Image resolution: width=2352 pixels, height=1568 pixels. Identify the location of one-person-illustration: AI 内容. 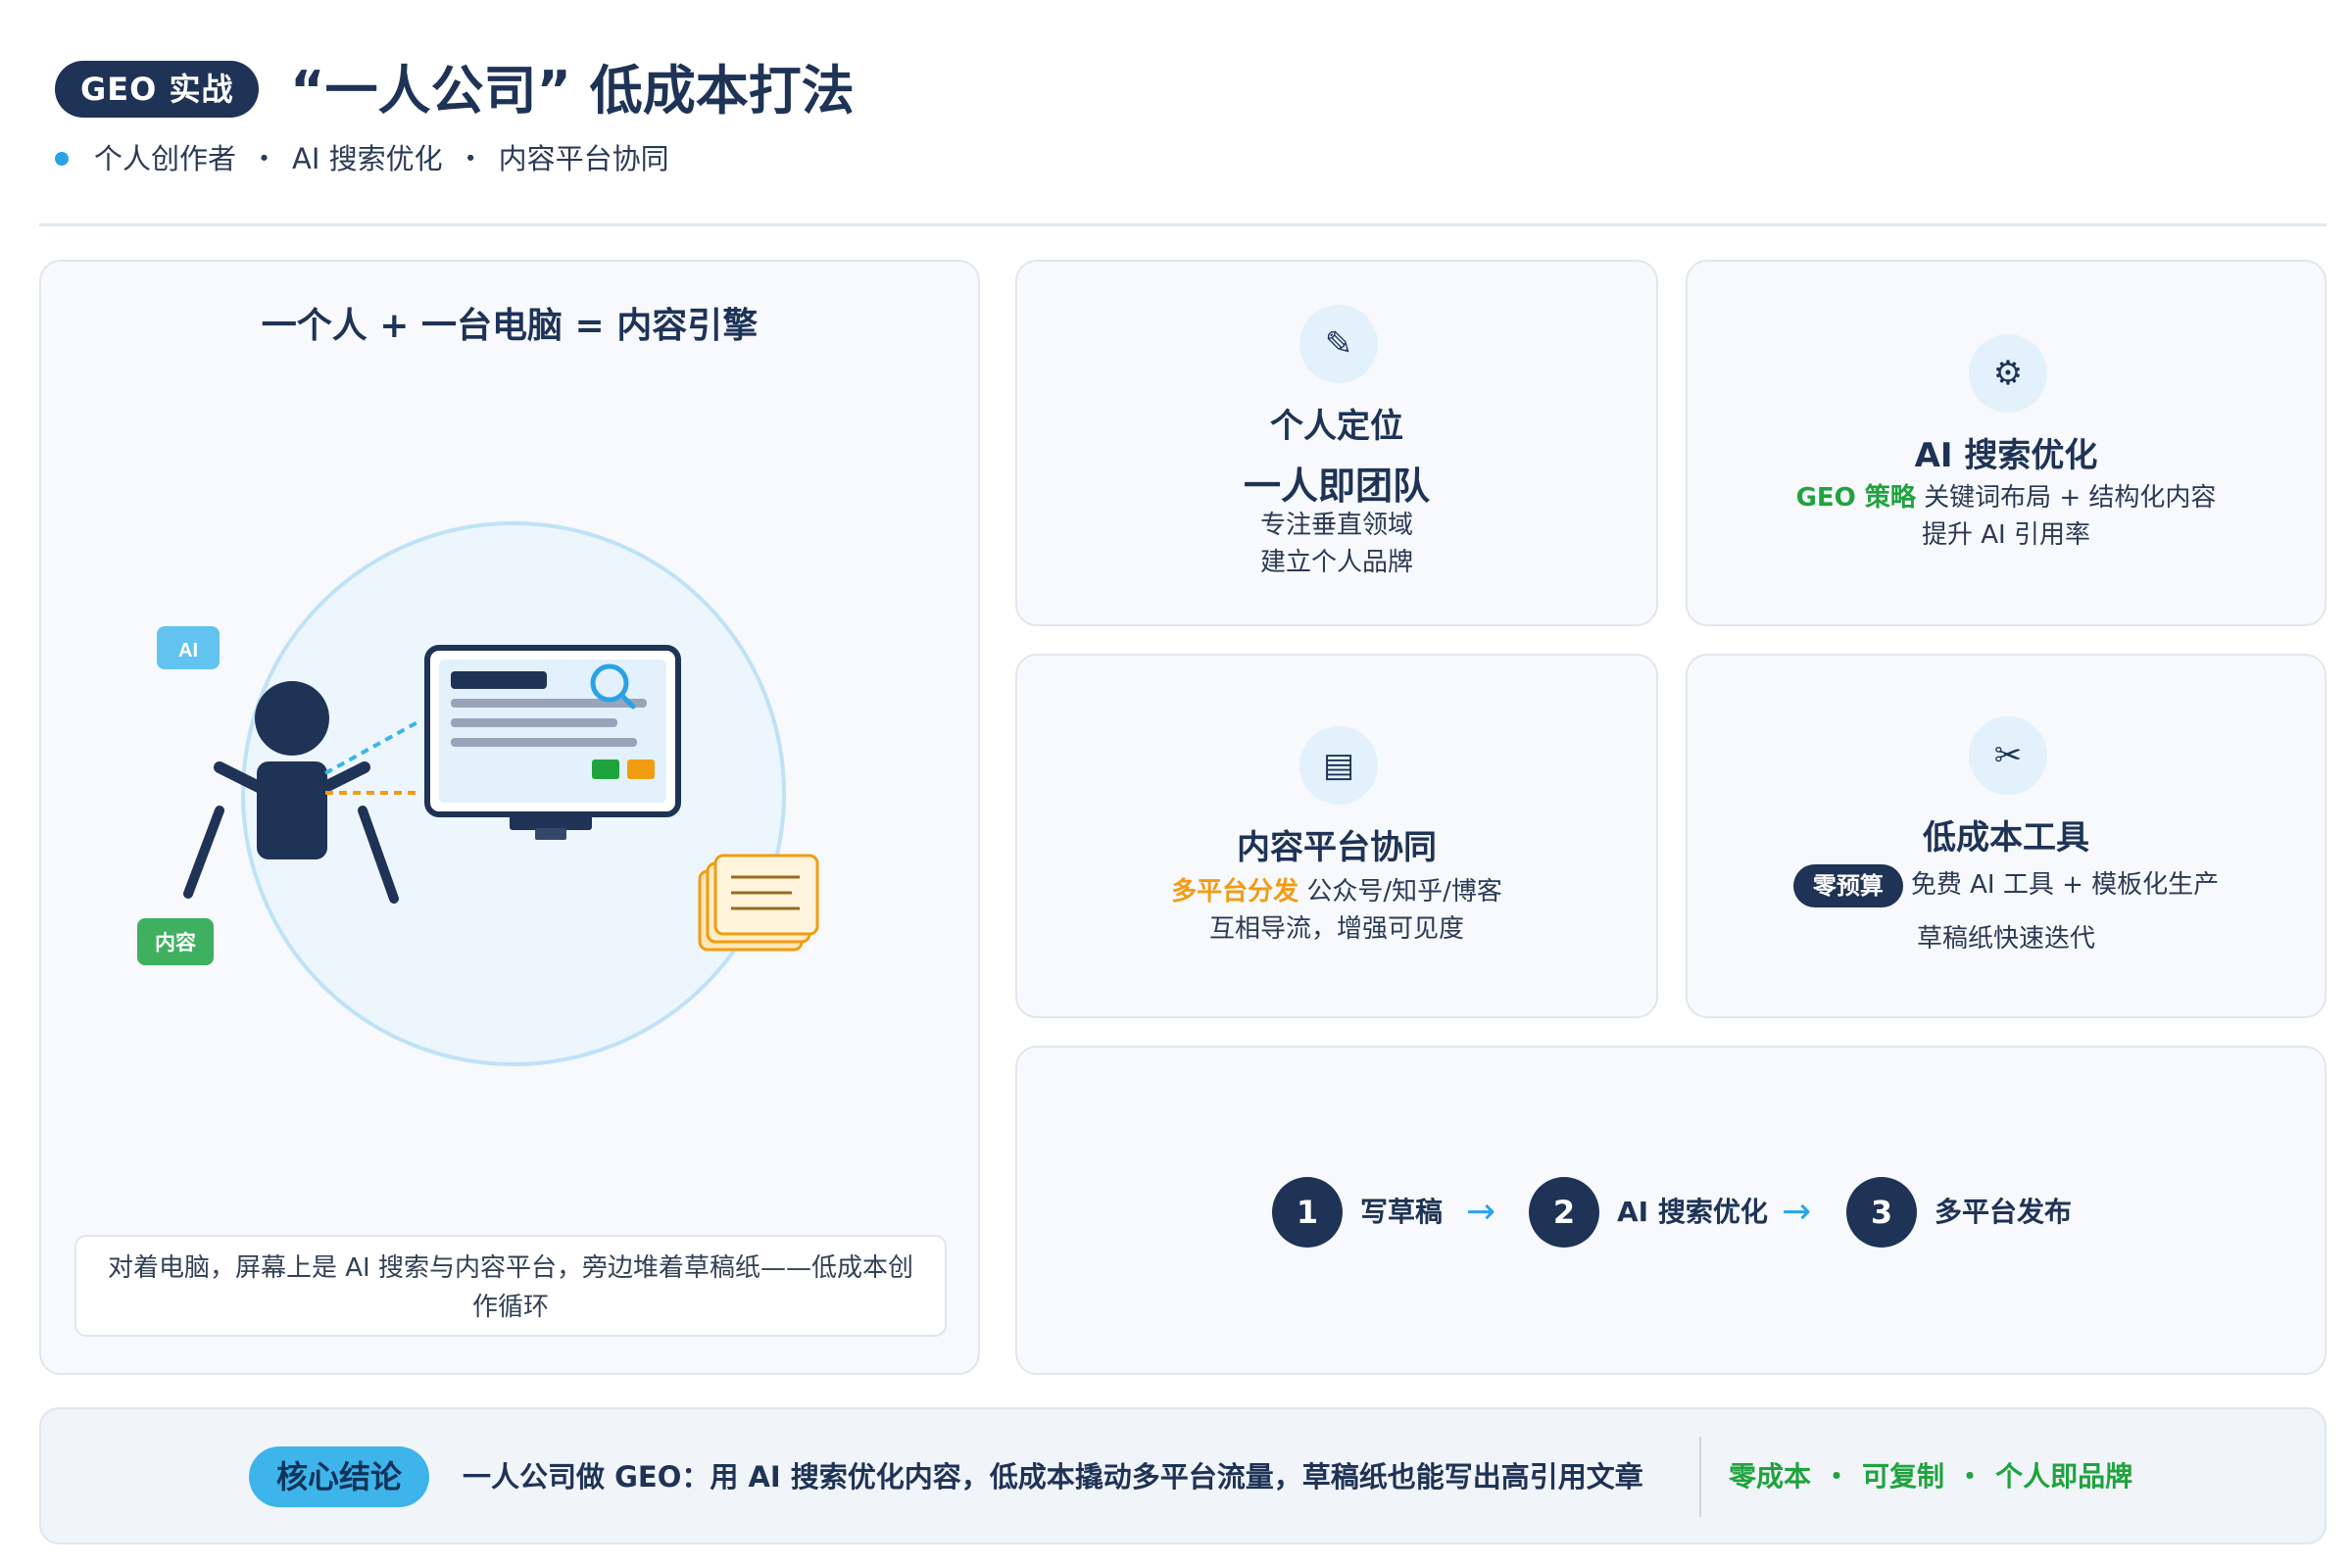
(478, 793).